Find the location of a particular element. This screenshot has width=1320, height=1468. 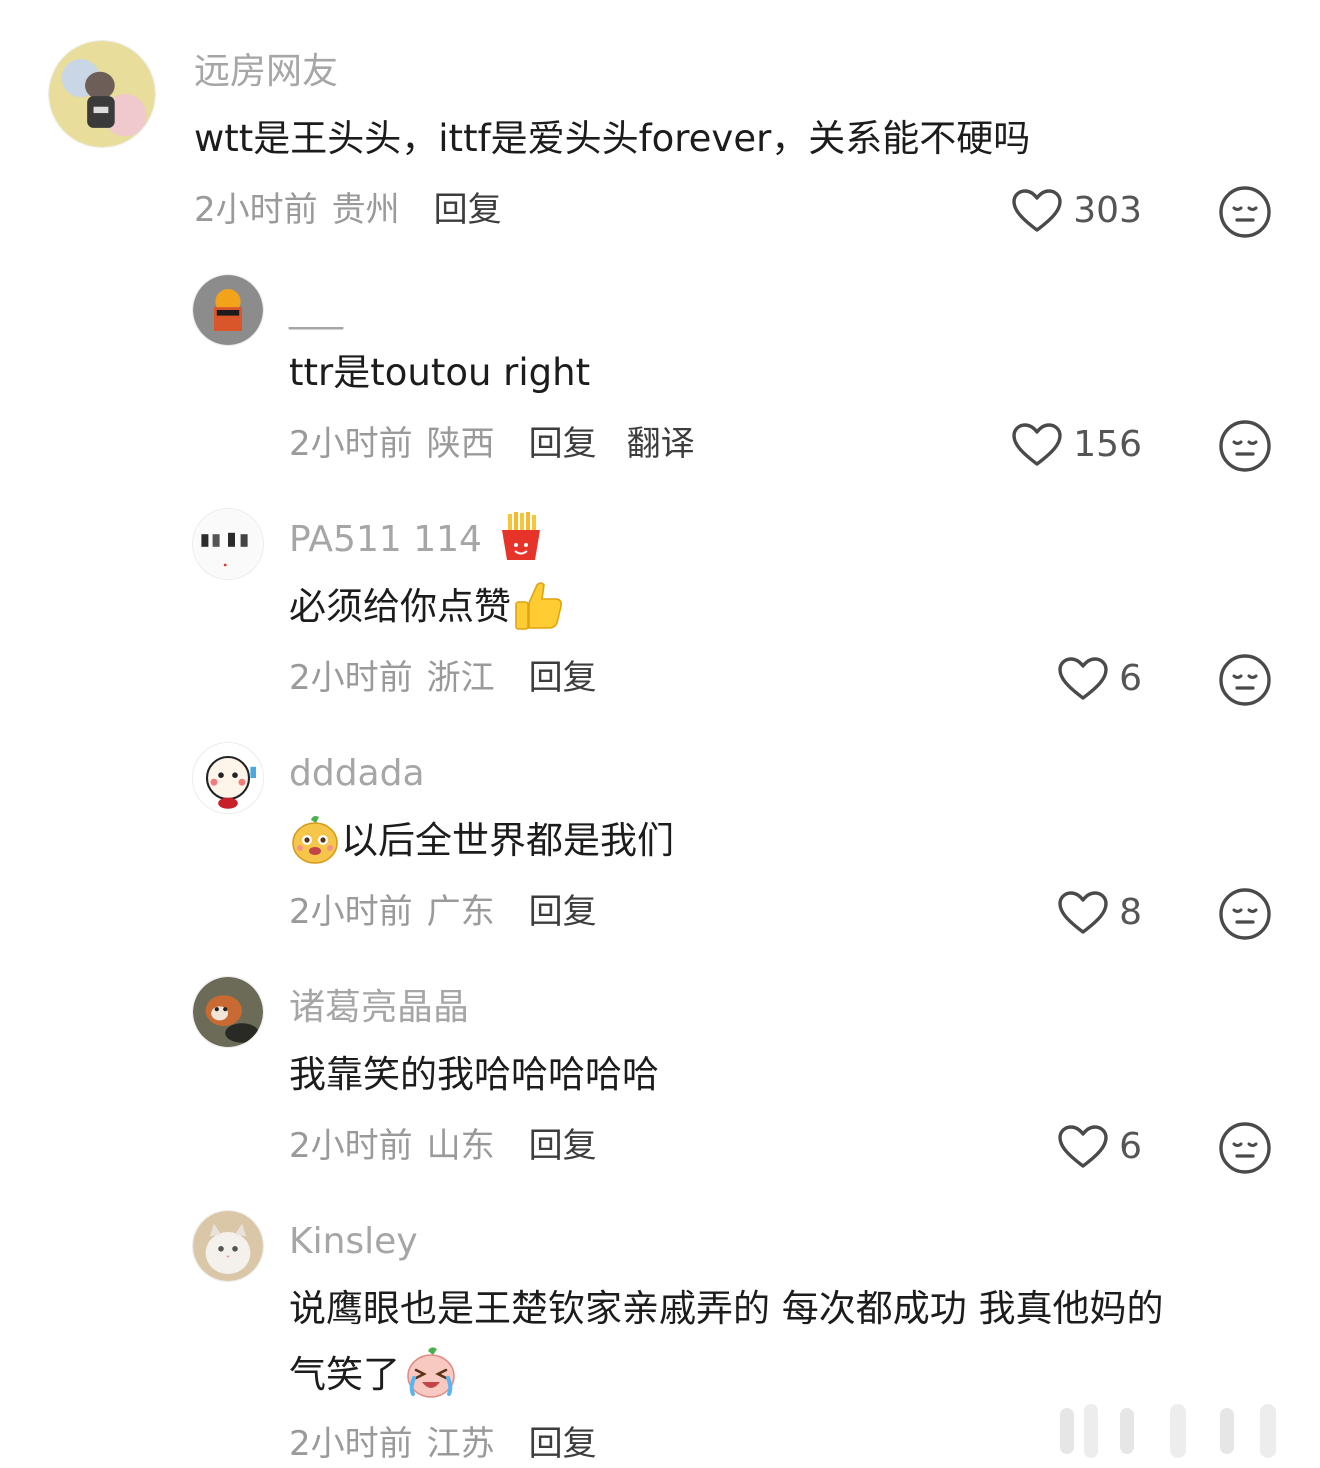

comment-text: 以后全世界都是我们 is located at coordinates (481, 840).